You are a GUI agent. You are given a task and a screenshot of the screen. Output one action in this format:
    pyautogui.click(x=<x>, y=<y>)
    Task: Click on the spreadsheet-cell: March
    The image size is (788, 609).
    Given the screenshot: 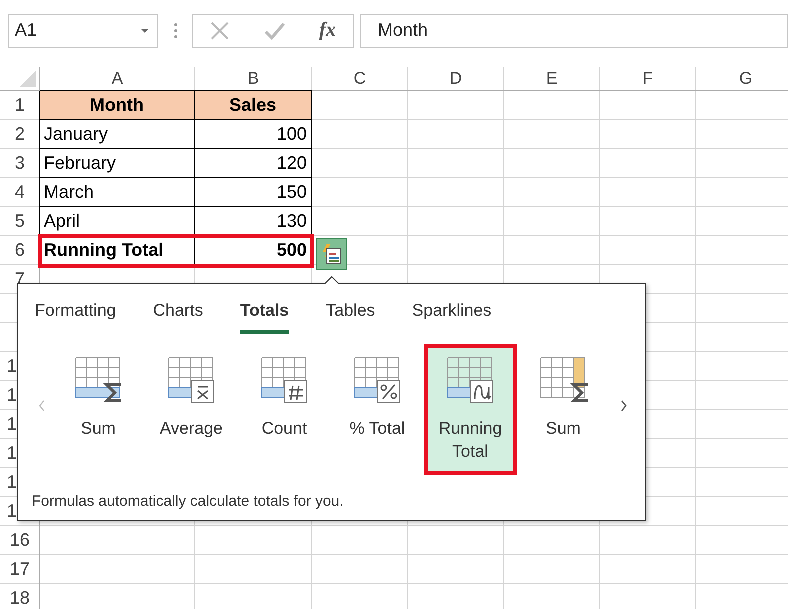 What is the action you would take?
    pyautogui.click(x=117, y=192)
    